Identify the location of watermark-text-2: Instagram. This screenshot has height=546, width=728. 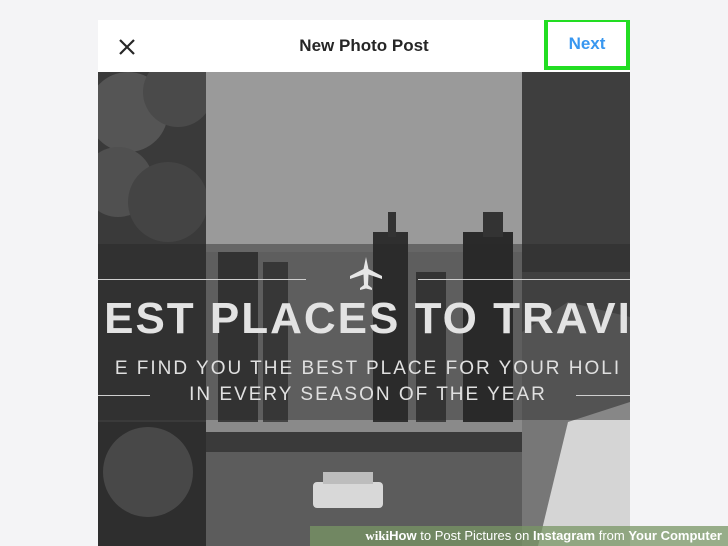
(564, 535).